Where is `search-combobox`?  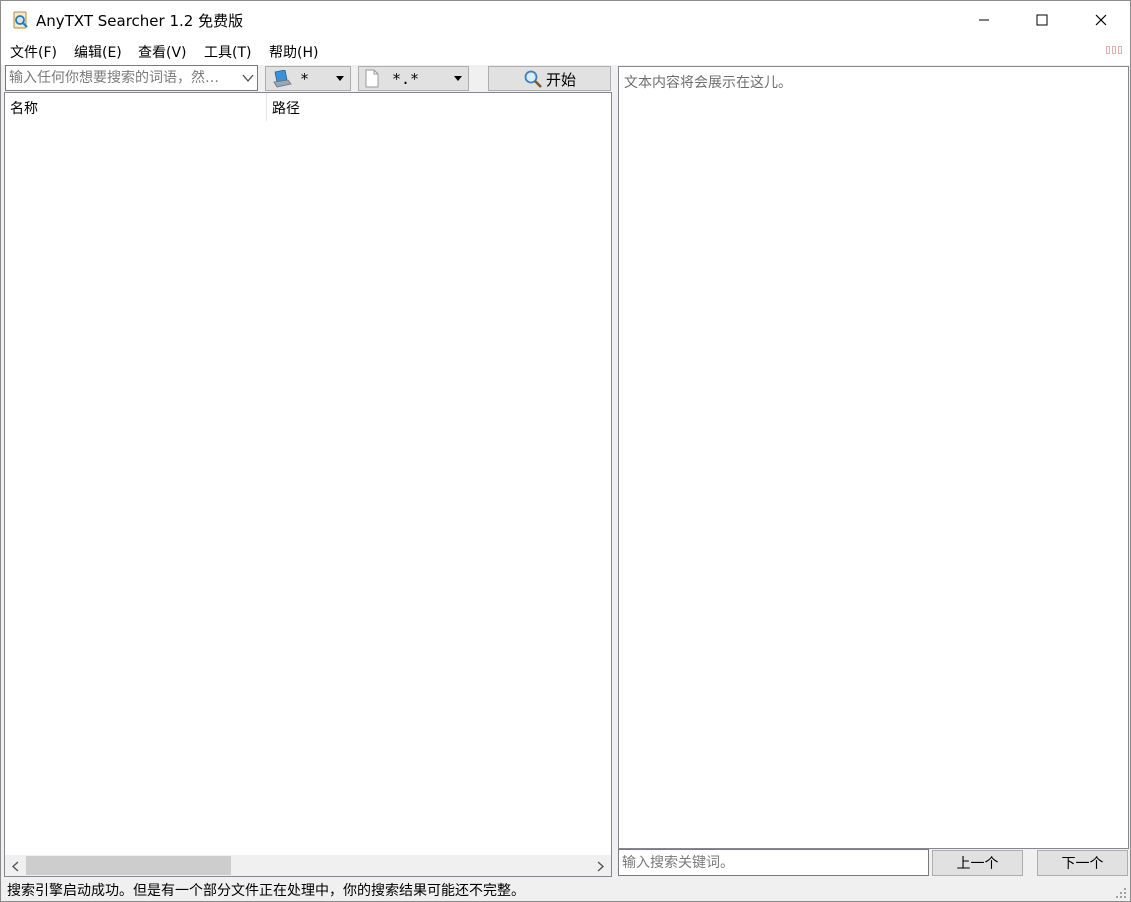 search-combobox is located at coordinates (131, 78).